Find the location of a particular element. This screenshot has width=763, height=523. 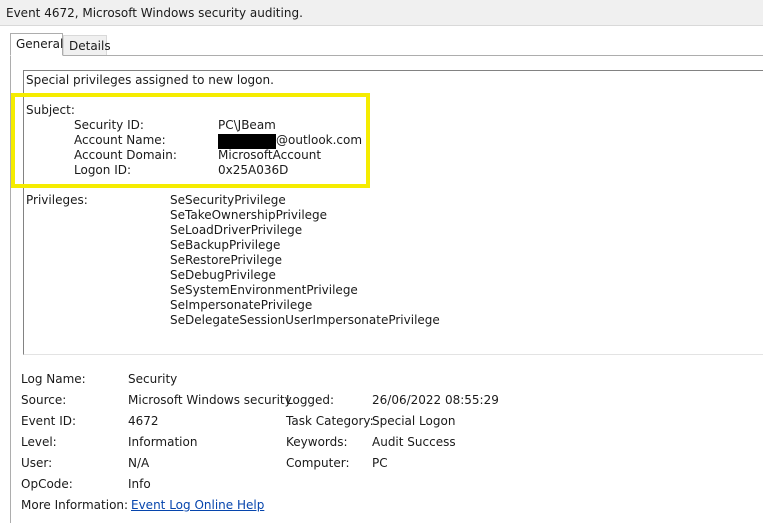

privilege-item: SeRestorePrivilege is located at coordinates (226, 260).